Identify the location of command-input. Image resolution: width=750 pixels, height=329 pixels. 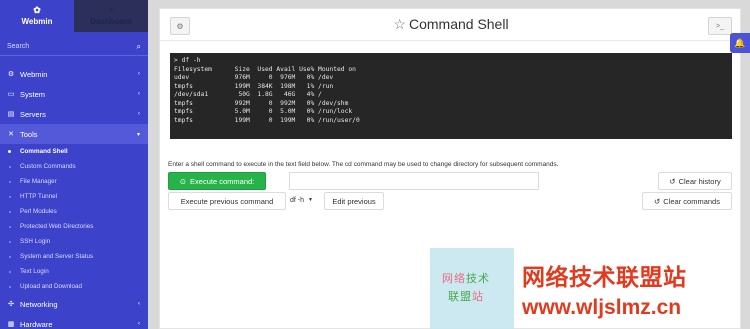
(414, 181).